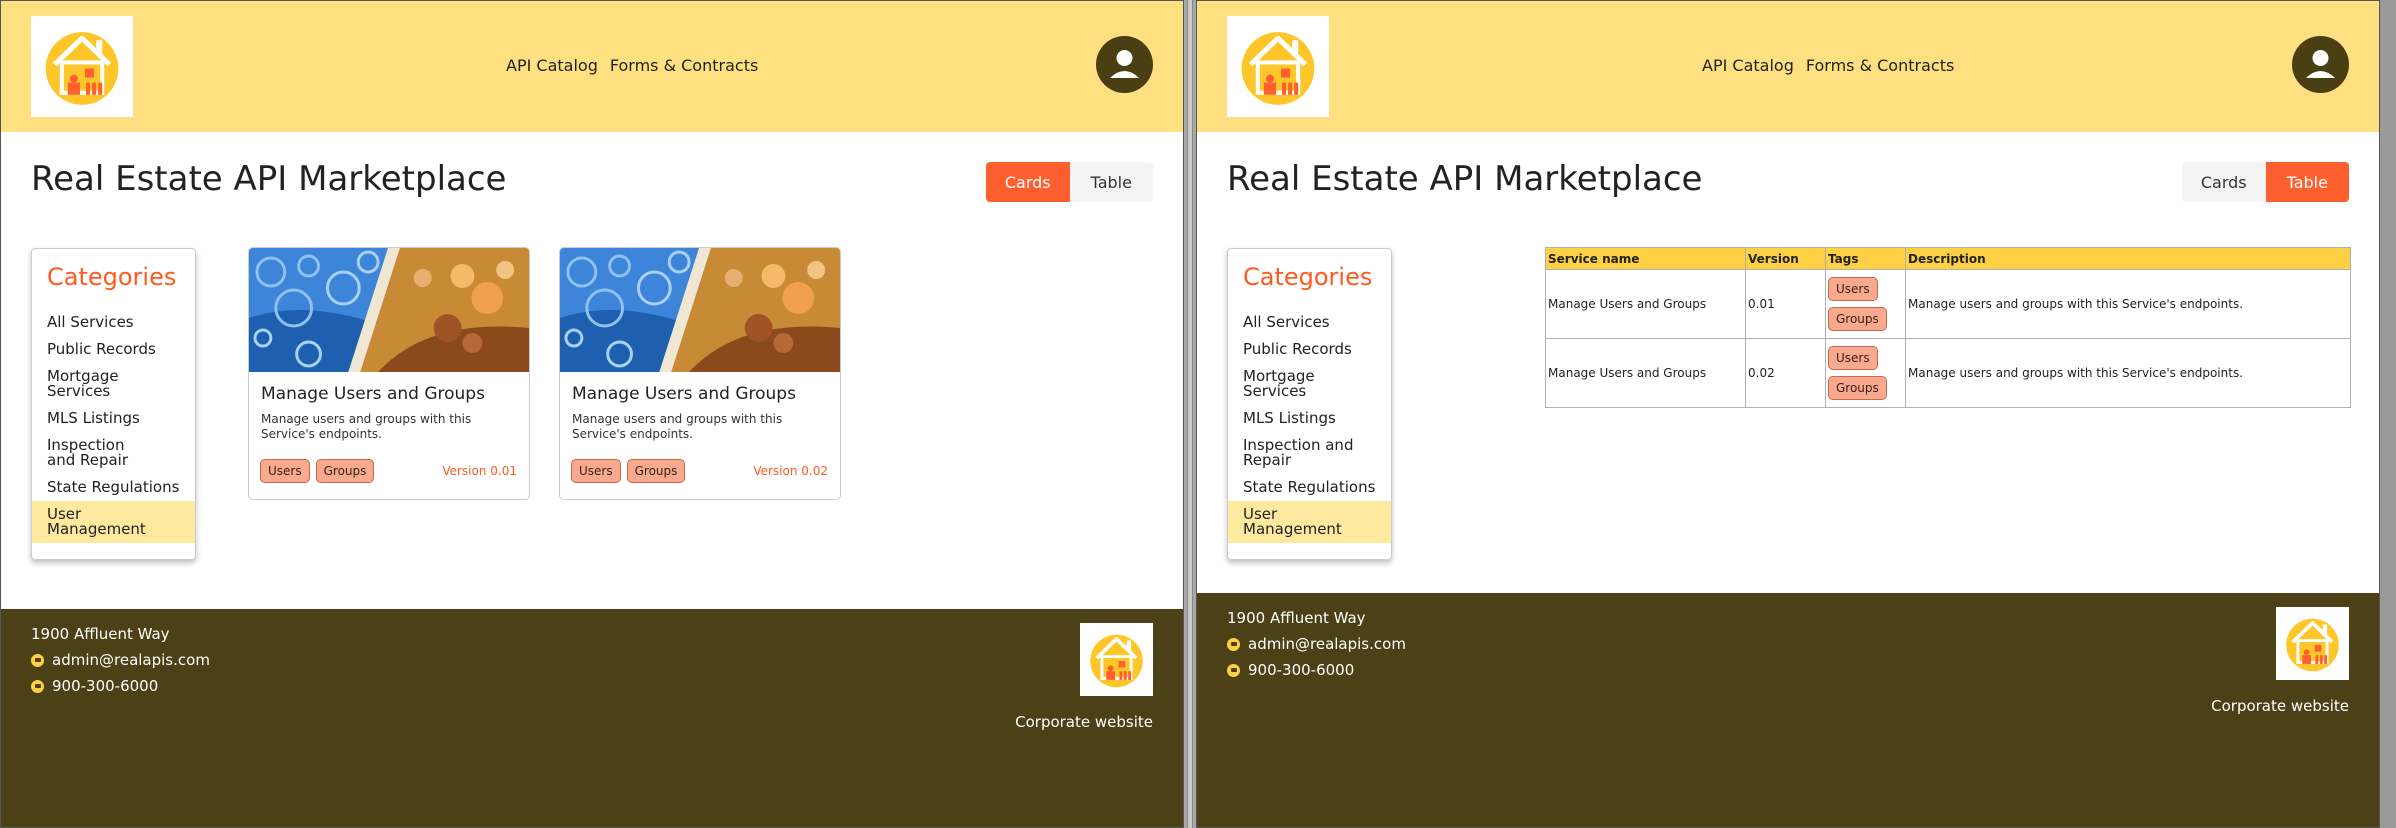  Describe the element at coordinates (2128, 258) in the screenshot. I see `column-header-description: Description` at that location.